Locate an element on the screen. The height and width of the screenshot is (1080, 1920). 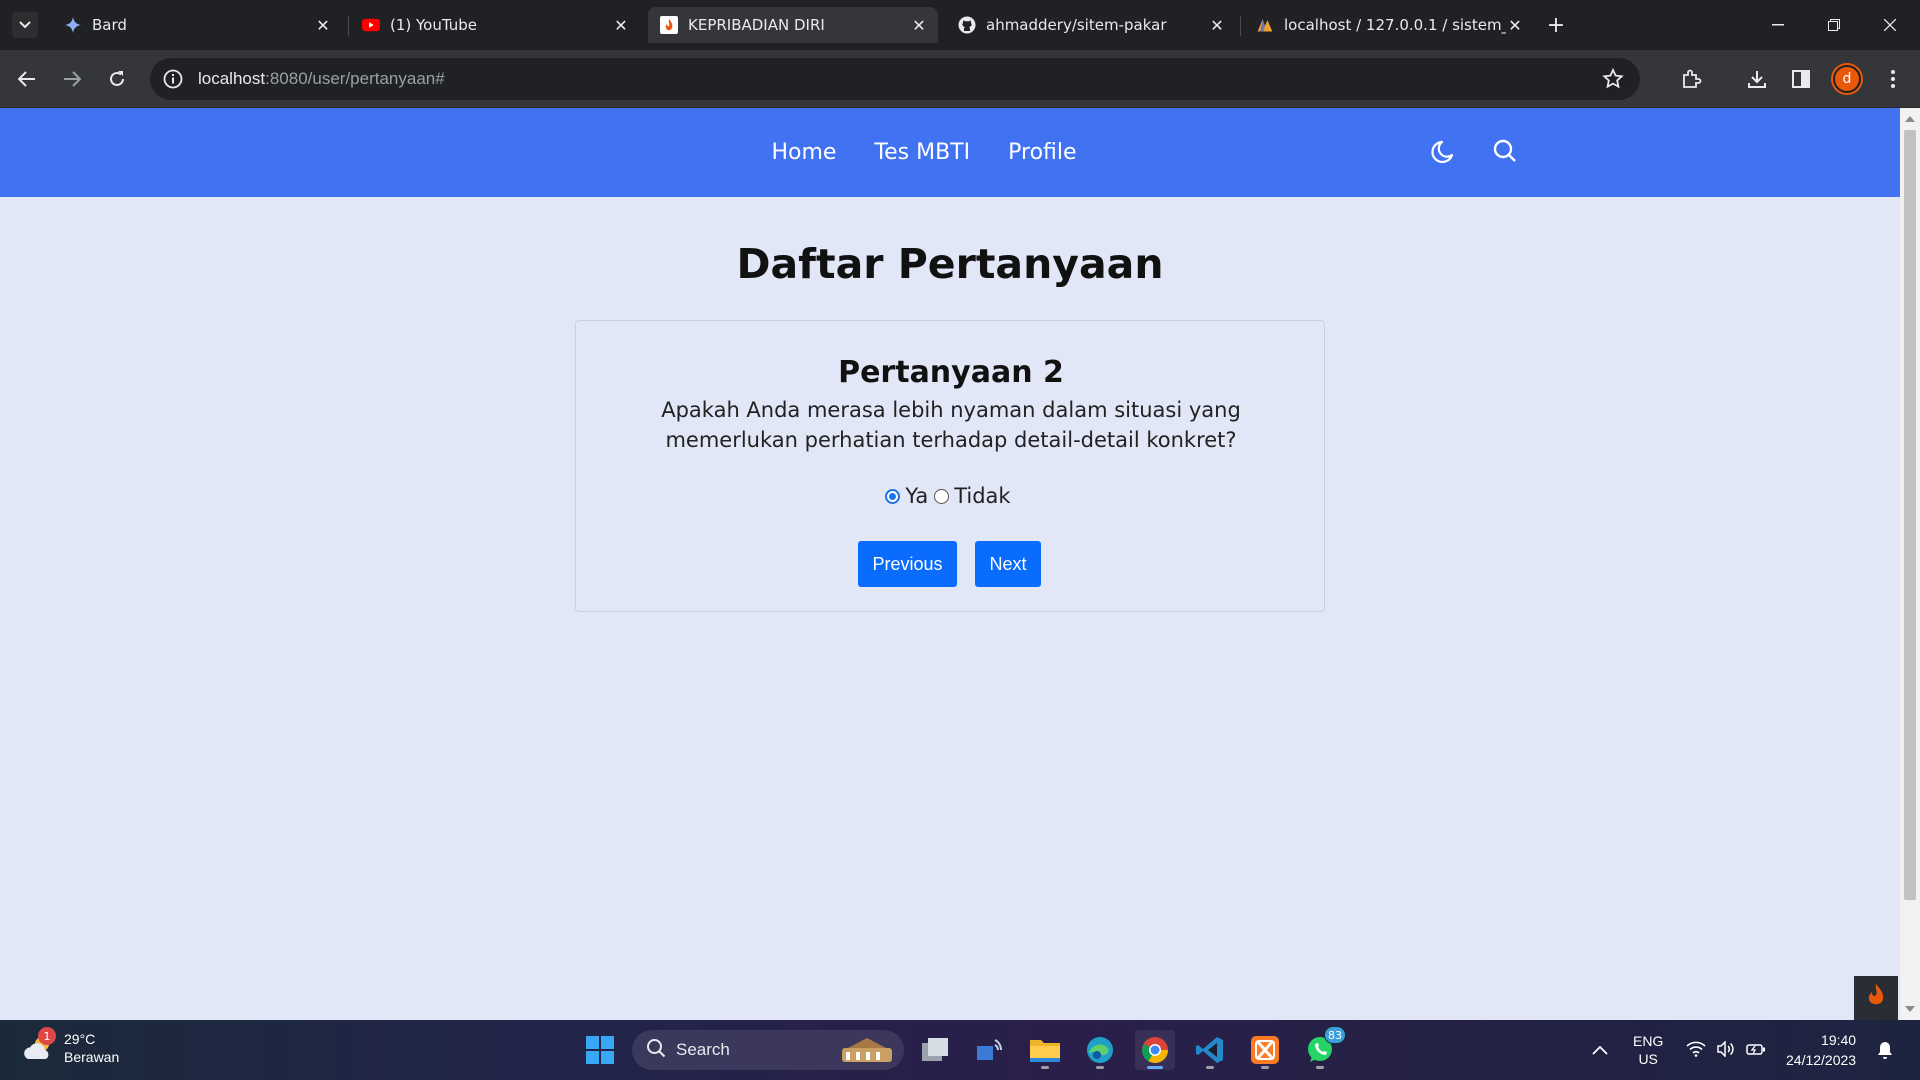
tab-github: ahmaddery/sitem-pakar ✕ is located at coordinates (1091, 25).